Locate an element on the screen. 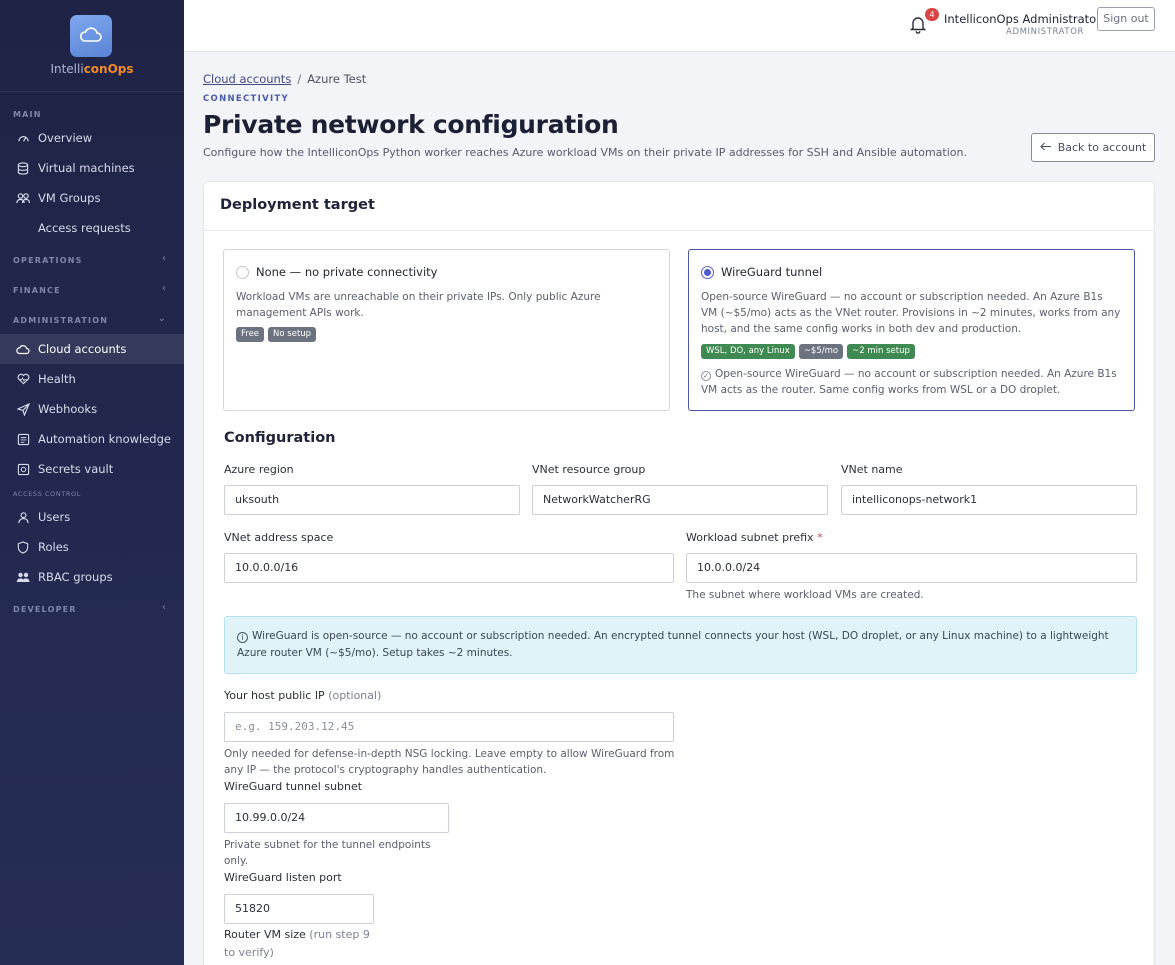 The height and width of the screenshot is (965, 1175). sidebar-item-virtual-machines: Virtual machines is located at coordinates (92, 168).